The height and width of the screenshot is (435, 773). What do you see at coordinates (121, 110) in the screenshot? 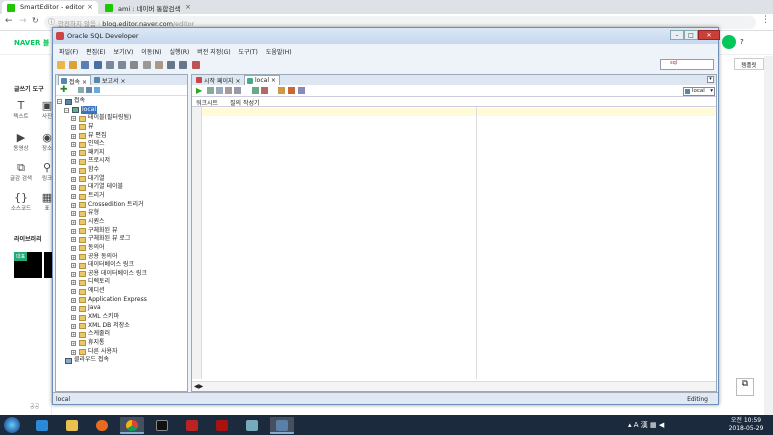
I see `tree-connection-local: − local` at bounding box center [121, 110].